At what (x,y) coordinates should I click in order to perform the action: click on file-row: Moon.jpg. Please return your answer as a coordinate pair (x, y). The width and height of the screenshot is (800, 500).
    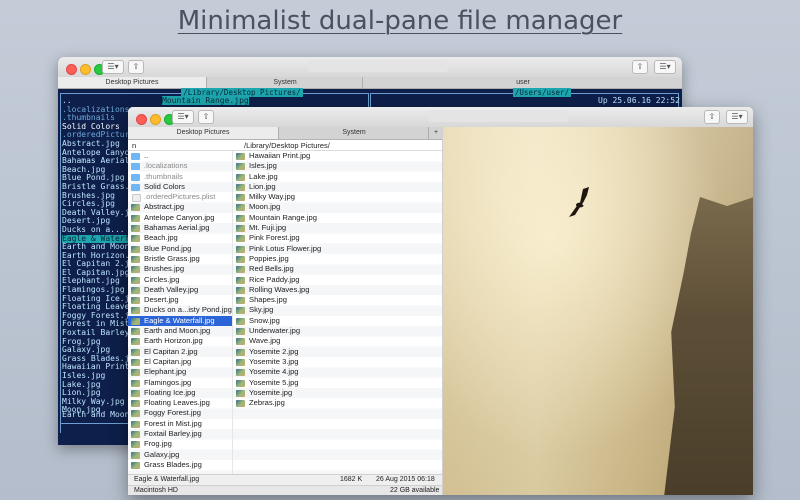
    Looking at the image, I should click on (337, 207).